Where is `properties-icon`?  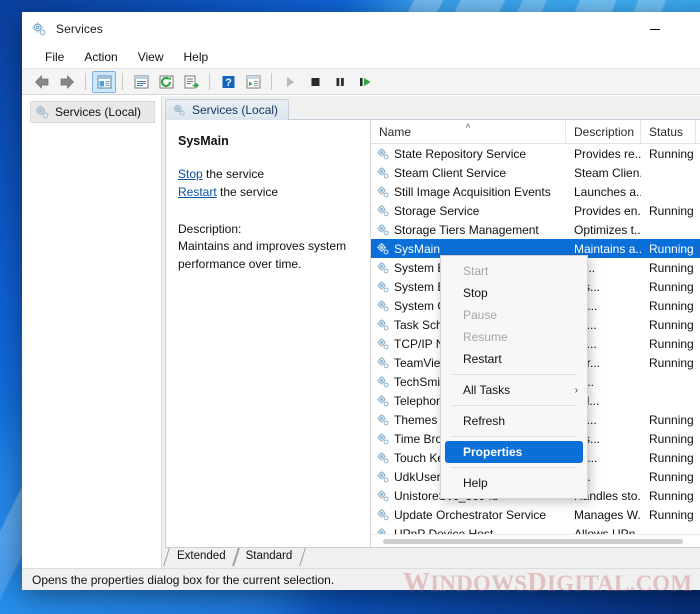 properties-icon is located at coordinates (141, 82).